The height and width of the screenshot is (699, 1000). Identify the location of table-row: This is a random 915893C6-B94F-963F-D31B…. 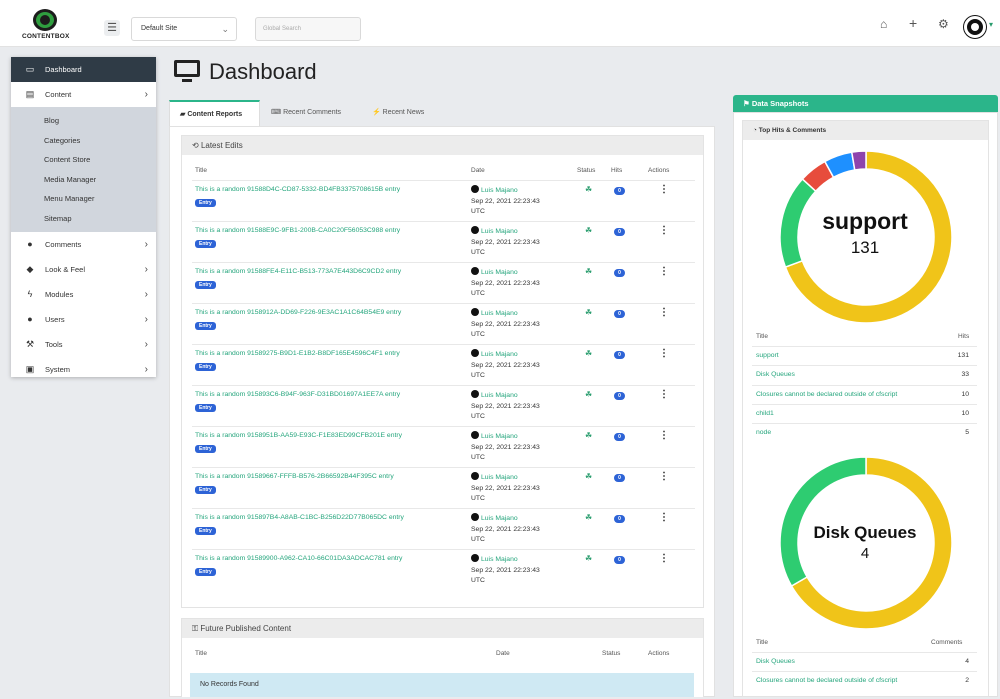
(443, 405).